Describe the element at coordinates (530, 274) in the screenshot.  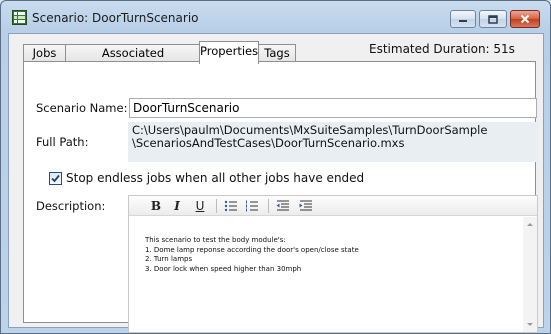
I see `description-scrollbar` at that location.